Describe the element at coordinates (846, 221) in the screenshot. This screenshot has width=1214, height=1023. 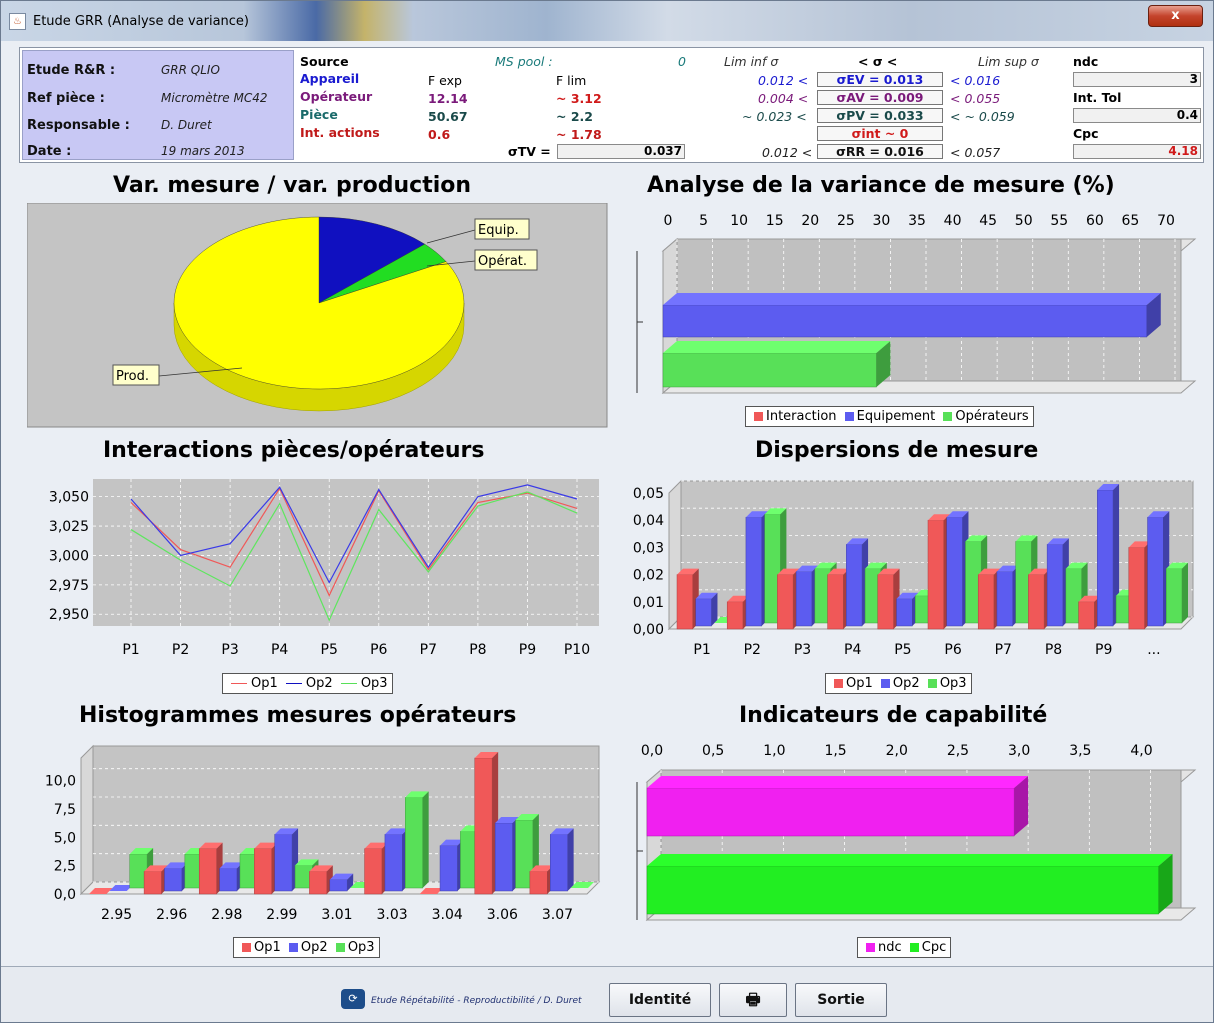
I see `x-tick-label: 25` at that location.